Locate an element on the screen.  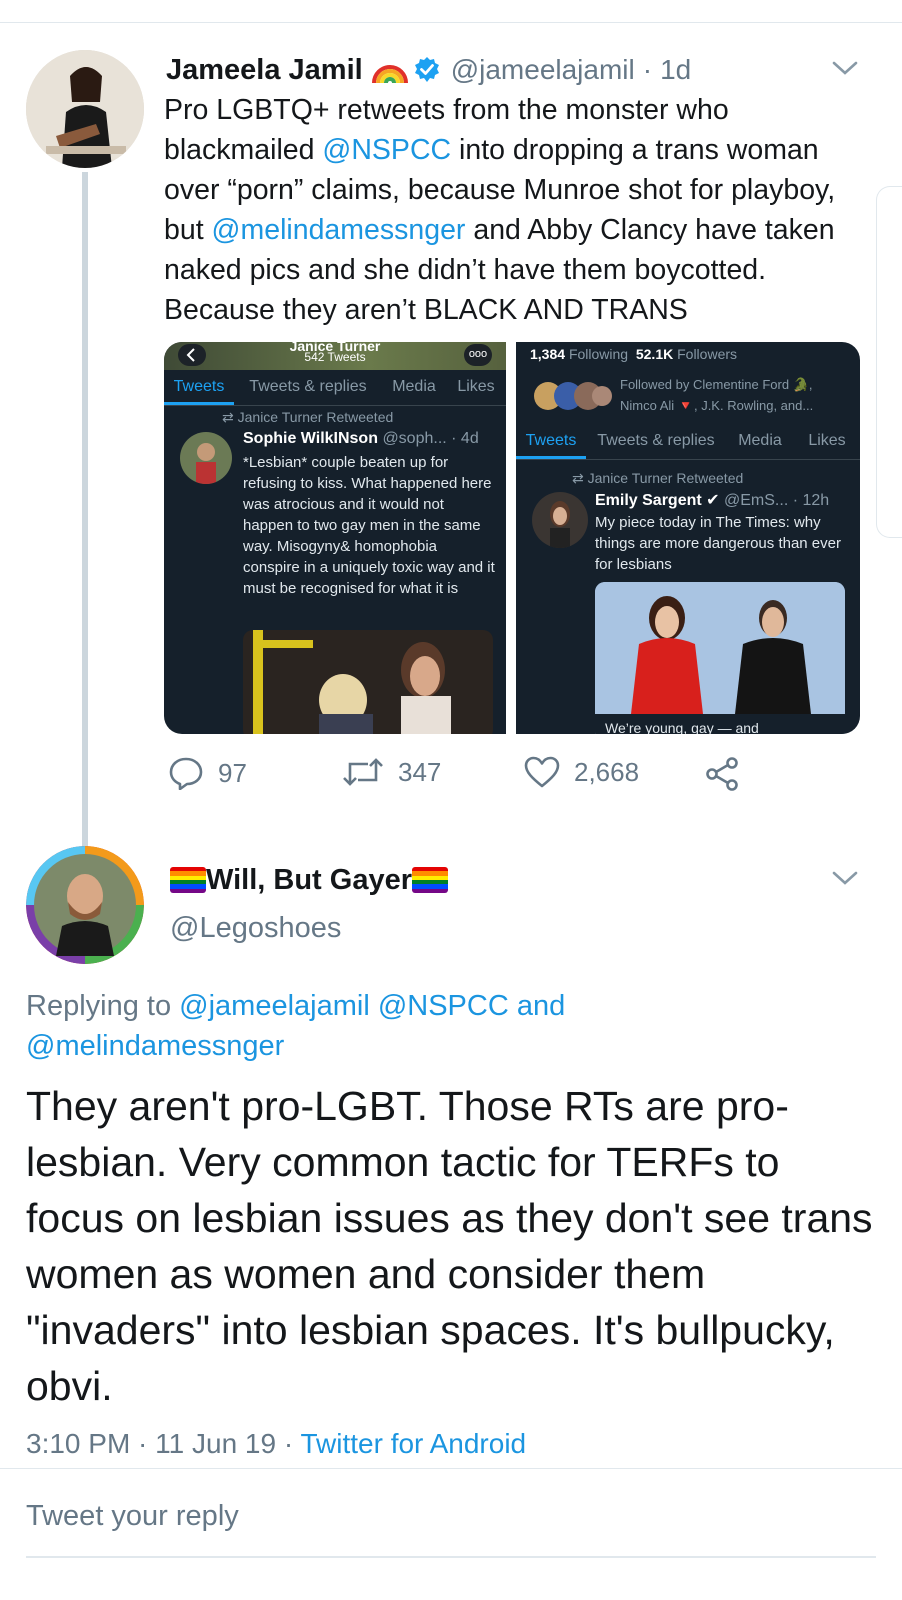
tweet-header: Jameela Jamil @jameelajamil · 1d is located at coordinates (428, 70).